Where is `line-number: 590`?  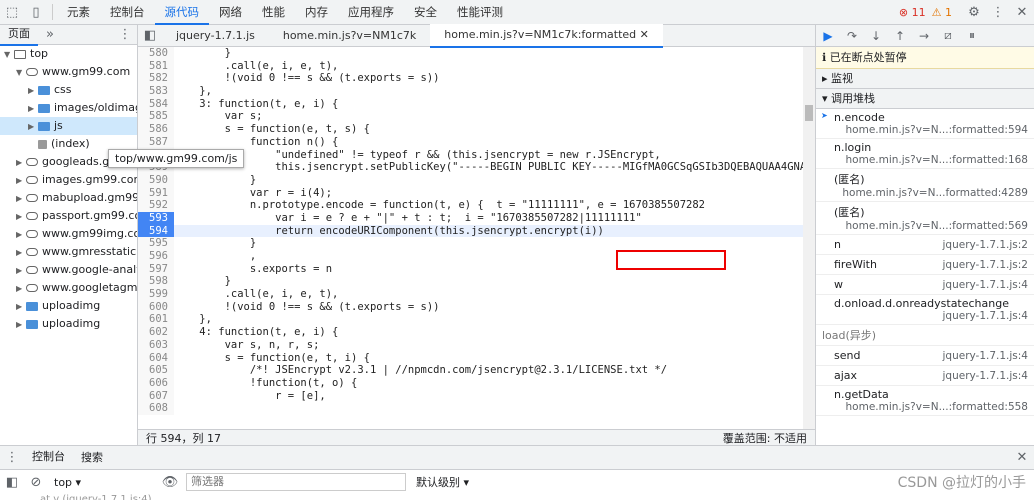
line-number: 590 is located at coordinates (156, 180).